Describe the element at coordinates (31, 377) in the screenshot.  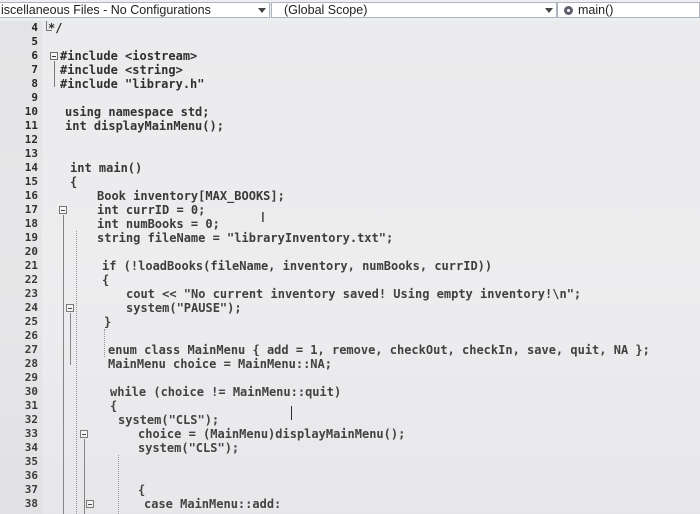
I see `line-number: 29` at that location.